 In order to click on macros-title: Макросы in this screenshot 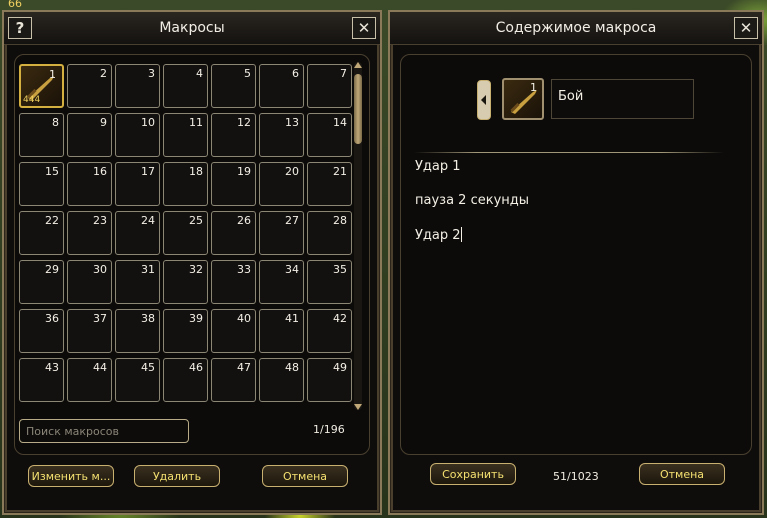, I will do `click(192, 28)`.